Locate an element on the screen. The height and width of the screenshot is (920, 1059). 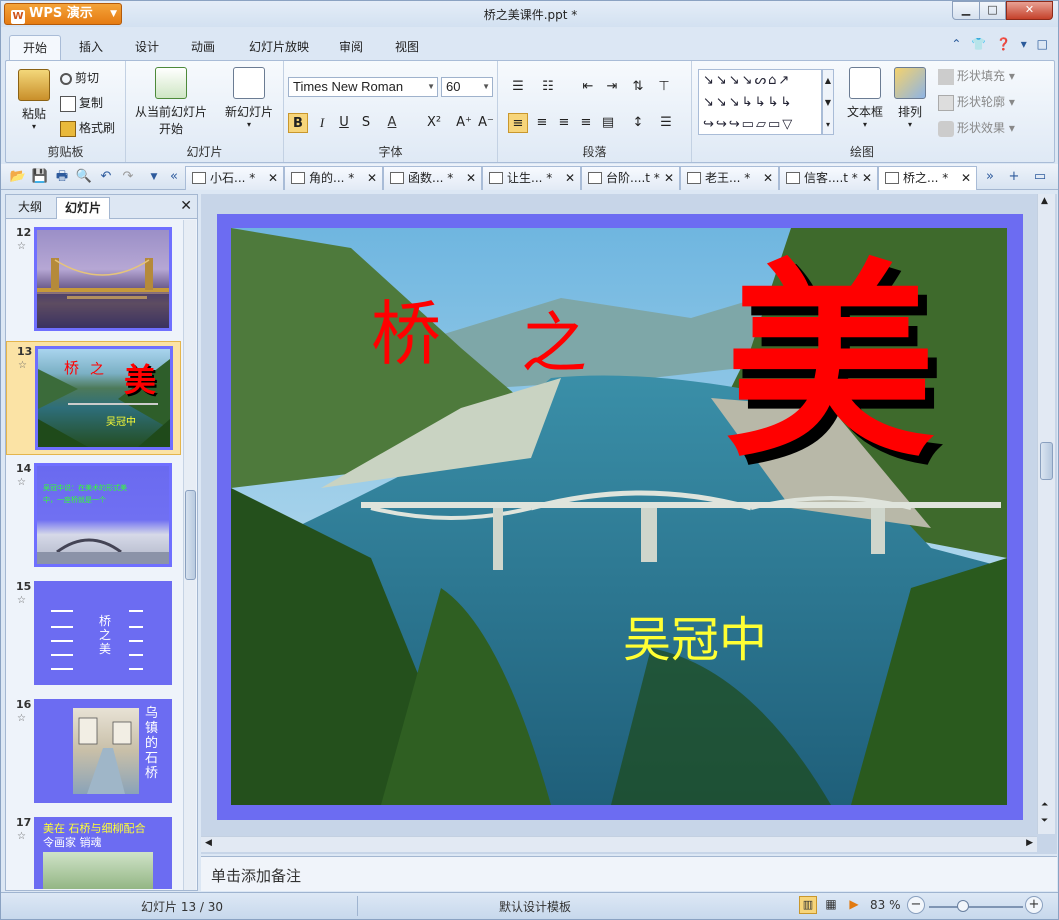
numbering-icon: ☷ is located at coordinates (548, 87).